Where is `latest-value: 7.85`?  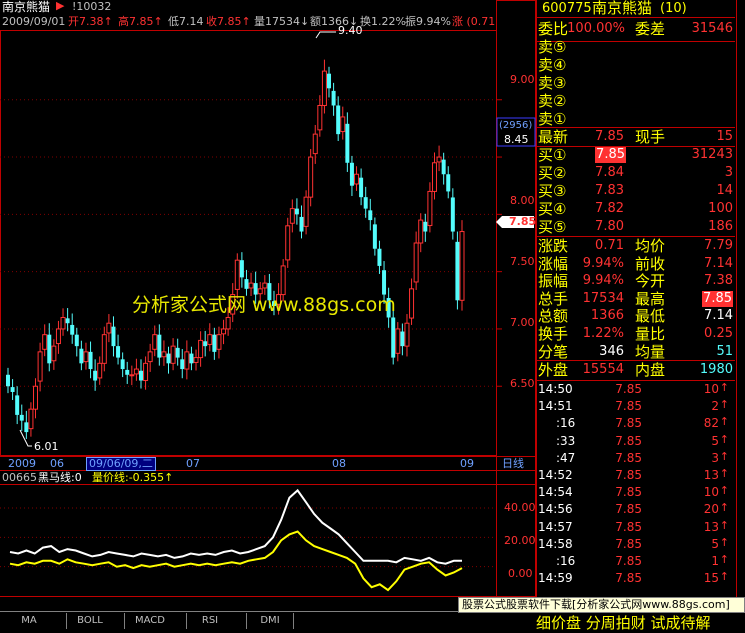 latest-value: 7.85 is located at coordinates (609, 136).